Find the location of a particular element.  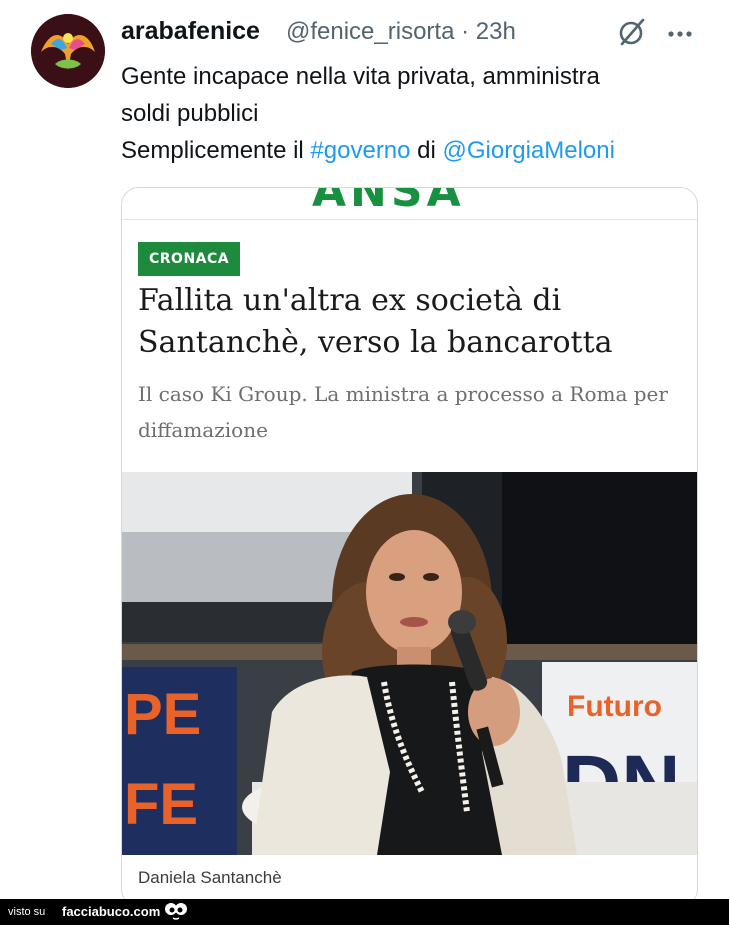

tweet-text-line: soldi pubblici is located at coordinates (190, 113).